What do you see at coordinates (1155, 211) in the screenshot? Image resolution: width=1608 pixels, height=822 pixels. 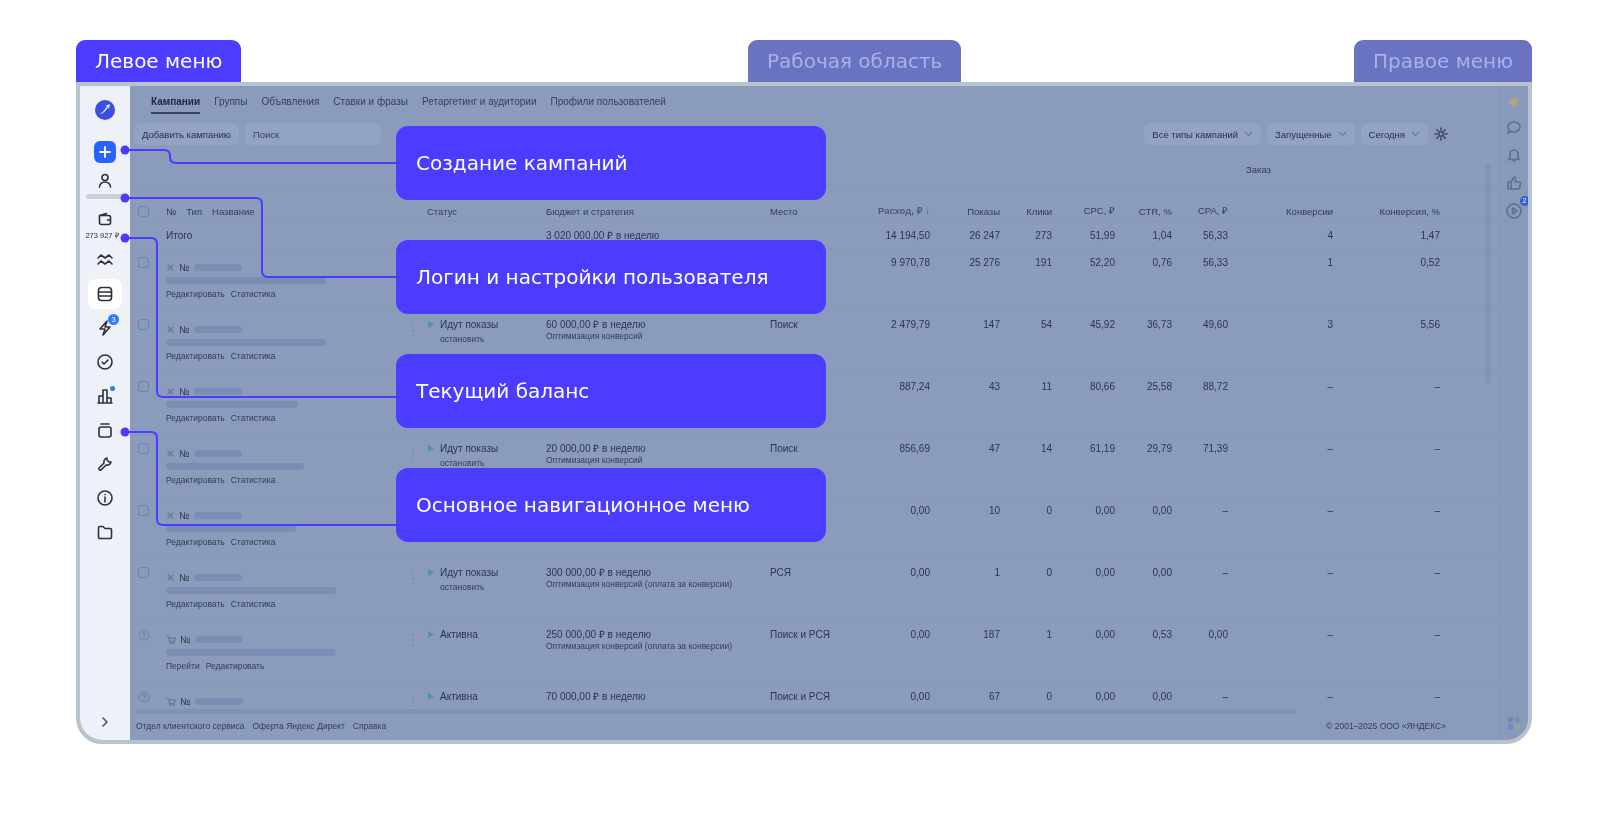 I see `column-header: CTR, %` at bounding box center [1155, 211].